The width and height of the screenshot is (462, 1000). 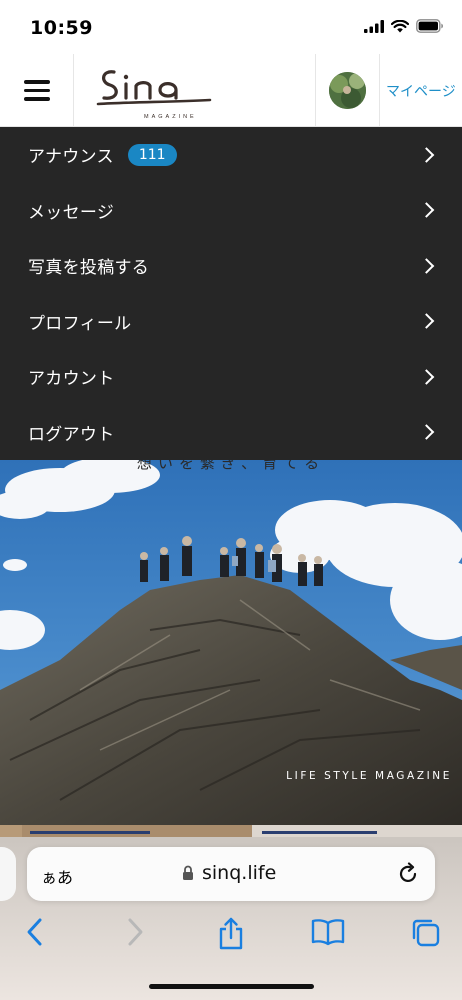 I want to click on hamburger-menu-button, so click(x=37, y=90).